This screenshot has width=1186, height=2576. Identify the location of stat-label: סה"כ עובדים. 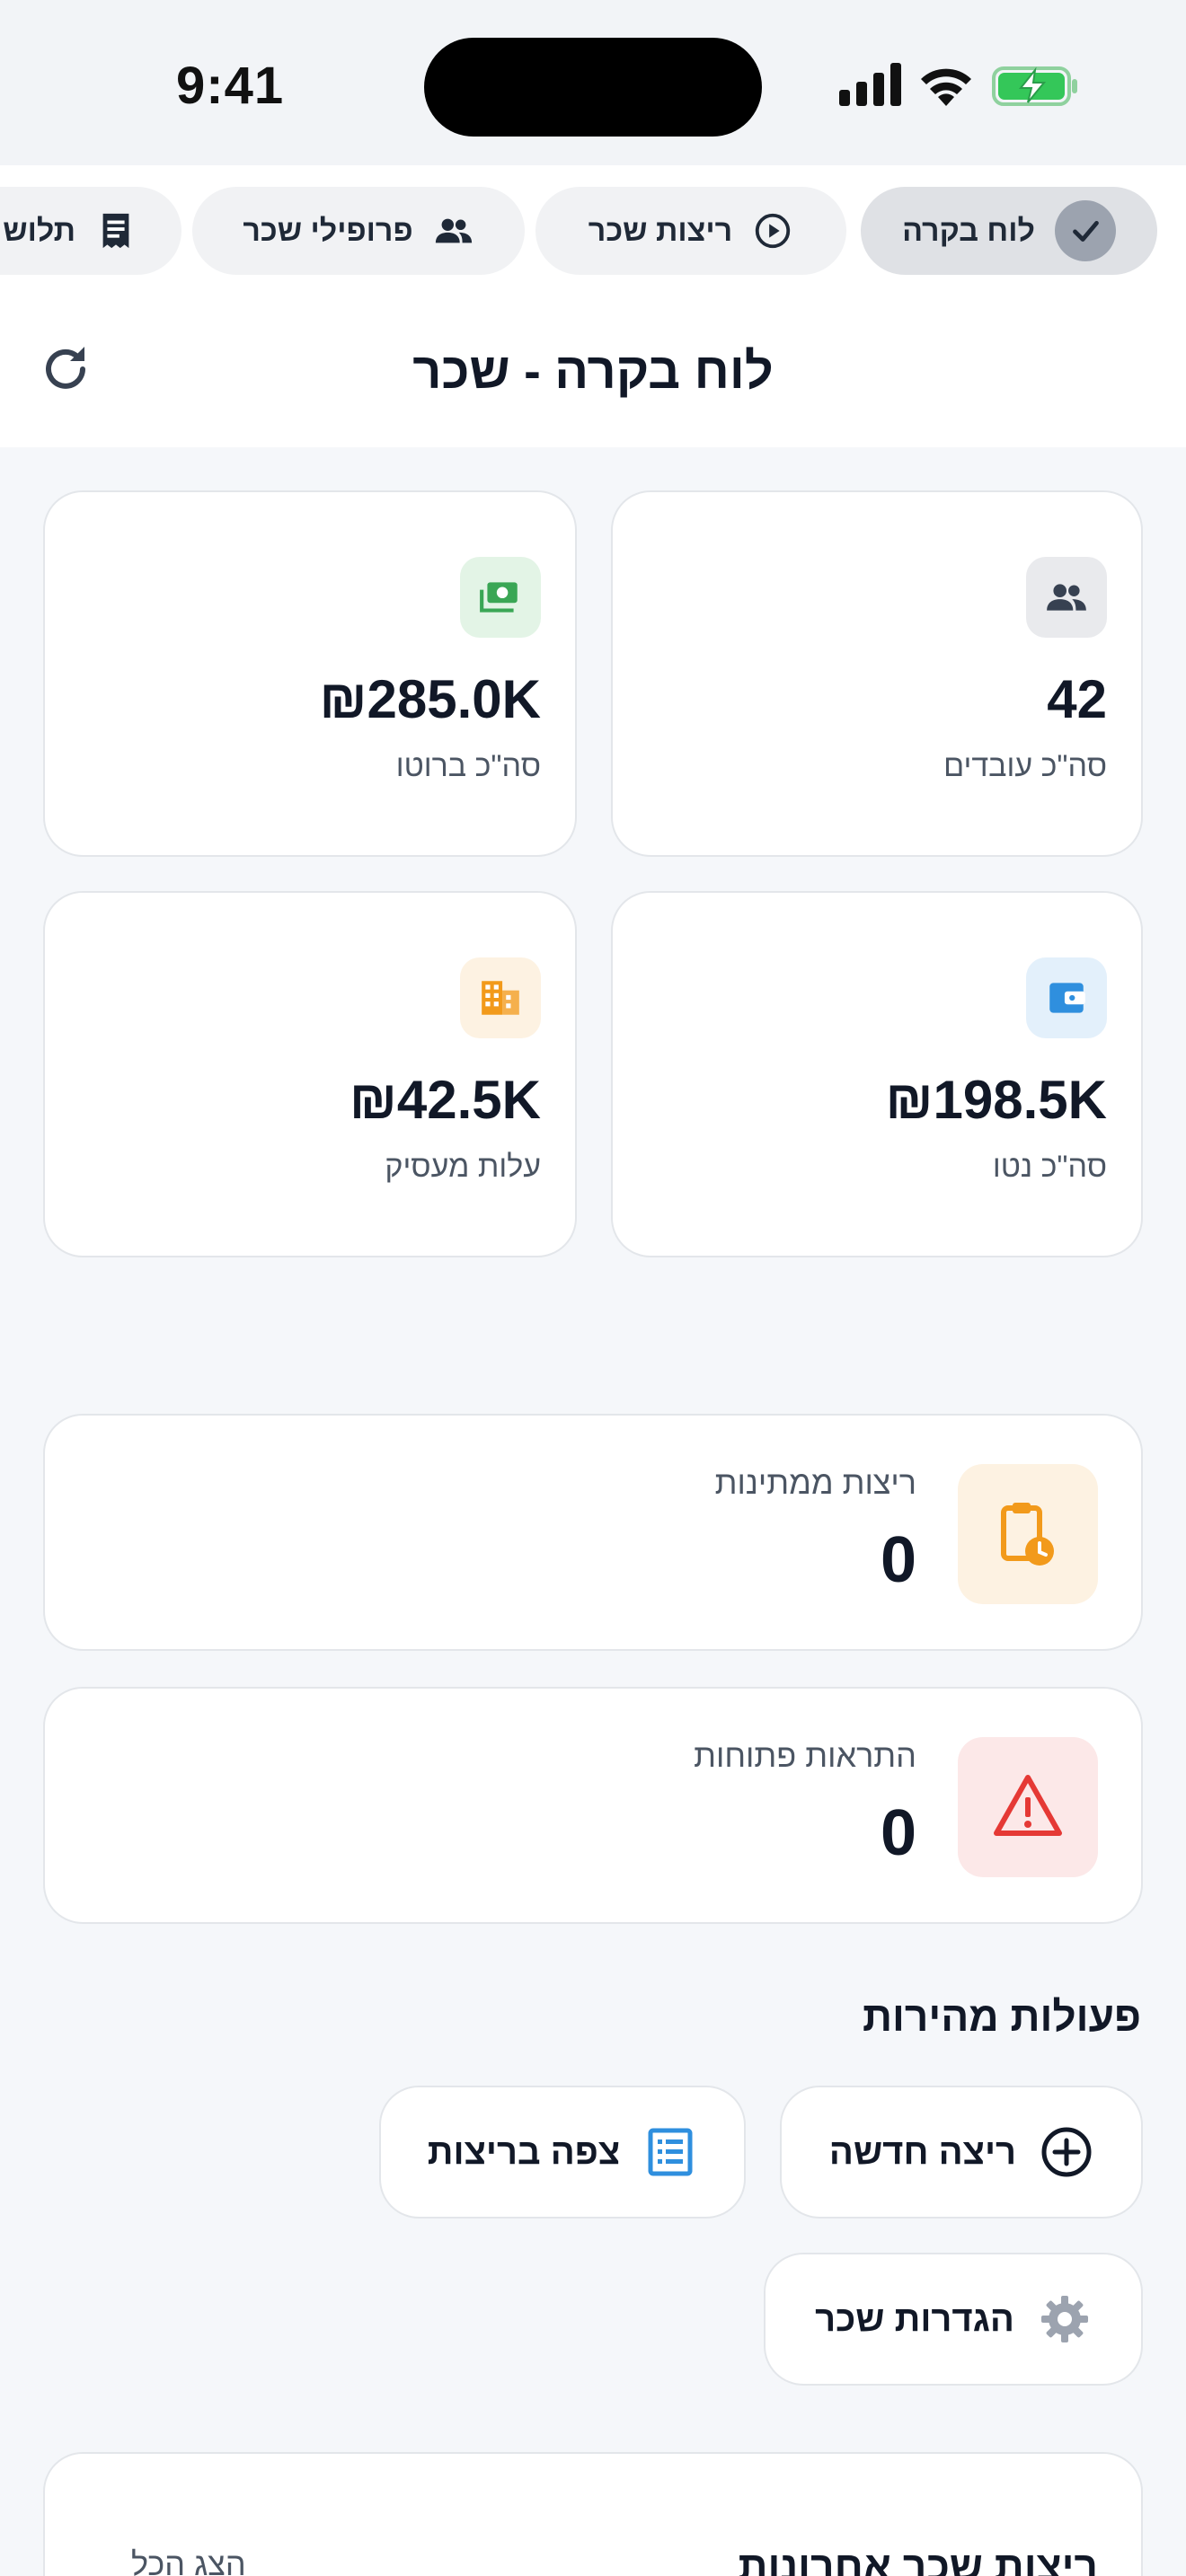
(1025, 766).